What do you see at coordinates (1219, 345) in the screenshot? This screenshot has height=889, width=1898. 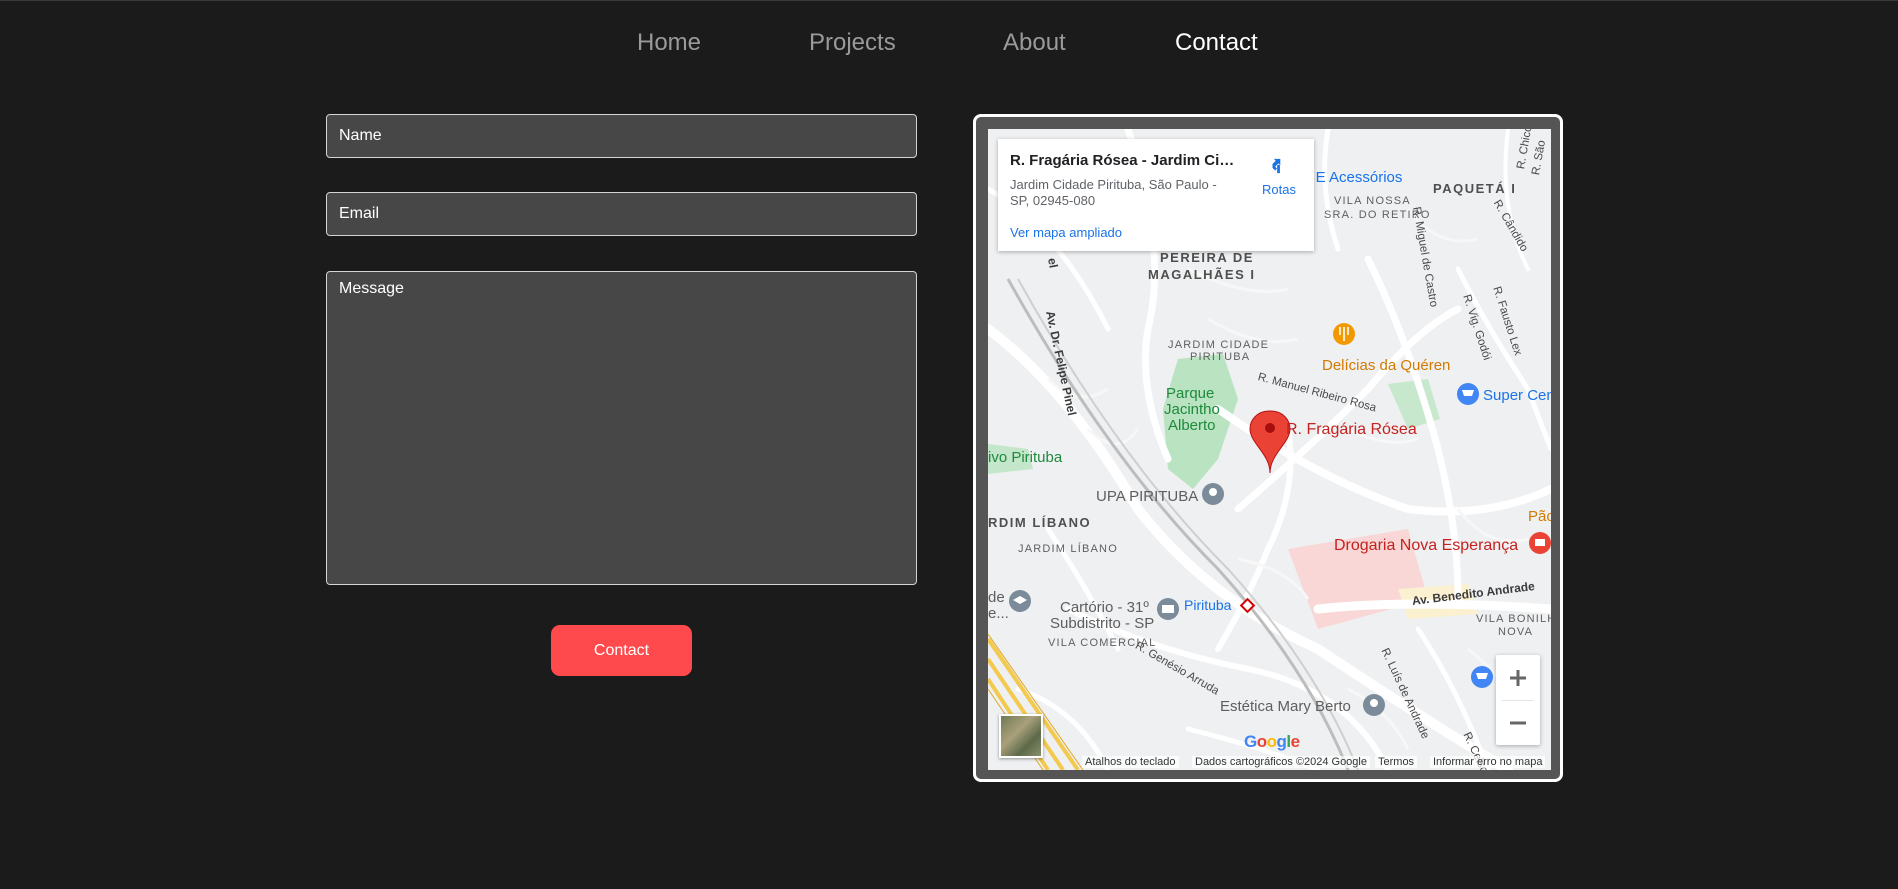 I see `map-label: JARDIM CIDADE` at bounding box center [1219, 345].